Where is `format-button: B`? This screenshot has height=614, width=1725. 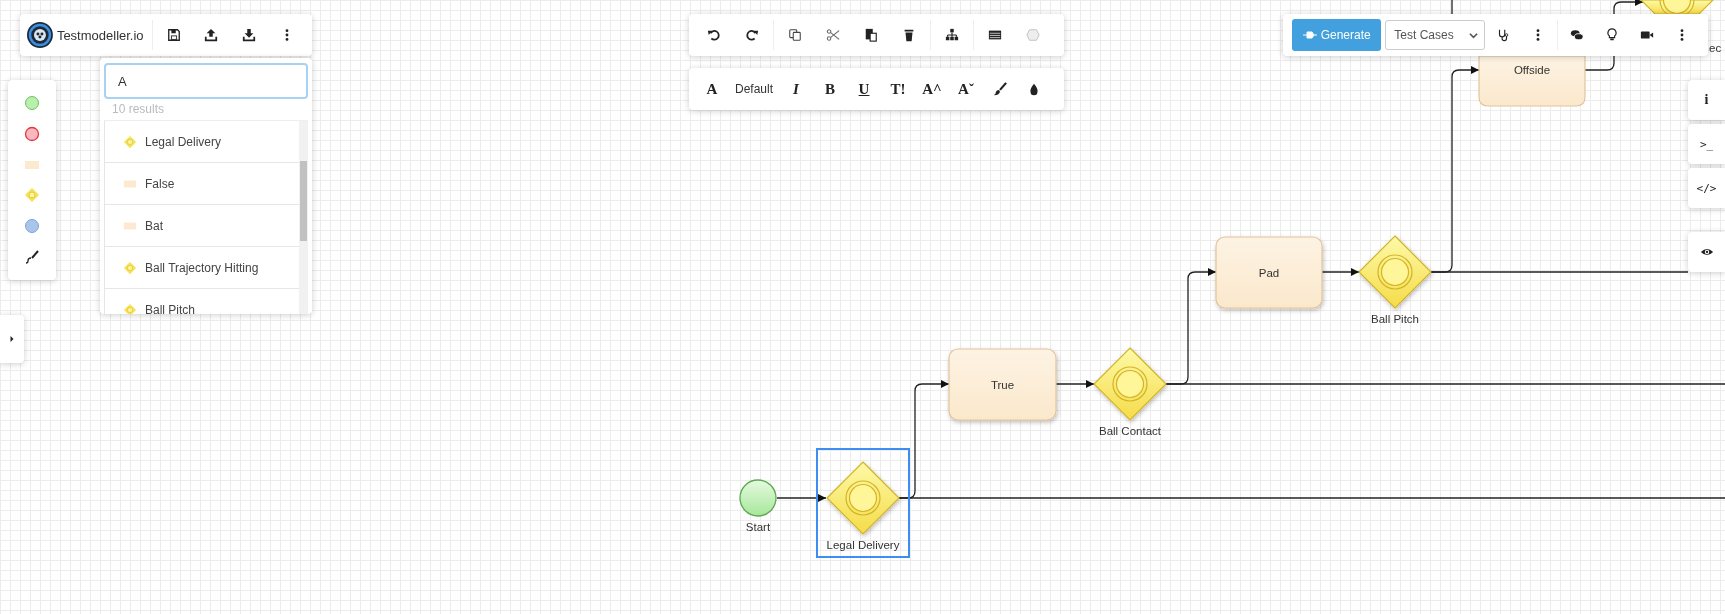 format-button: B is located at coordinates (830, 89).